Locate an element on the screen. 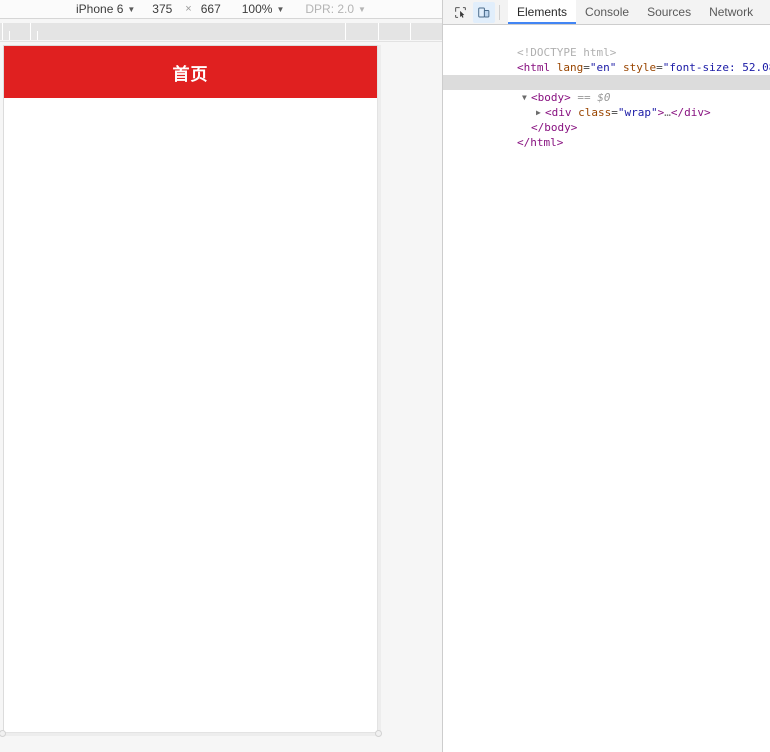 This screenshot has width=770, height=752. tab-truncated: T is located at coordinates (766, 12).